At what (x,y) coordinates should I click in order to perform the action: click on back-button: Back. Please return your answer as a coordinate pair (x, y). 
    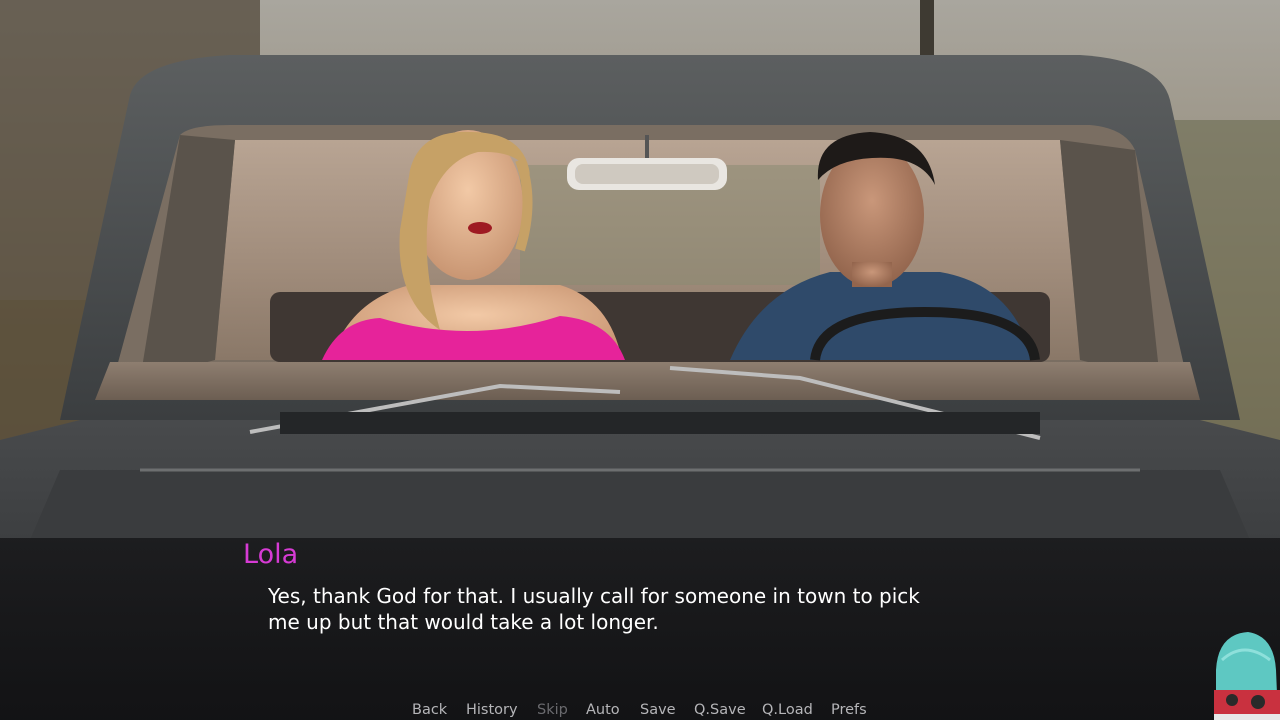
    Looking at the image, I should click on (429, 710).